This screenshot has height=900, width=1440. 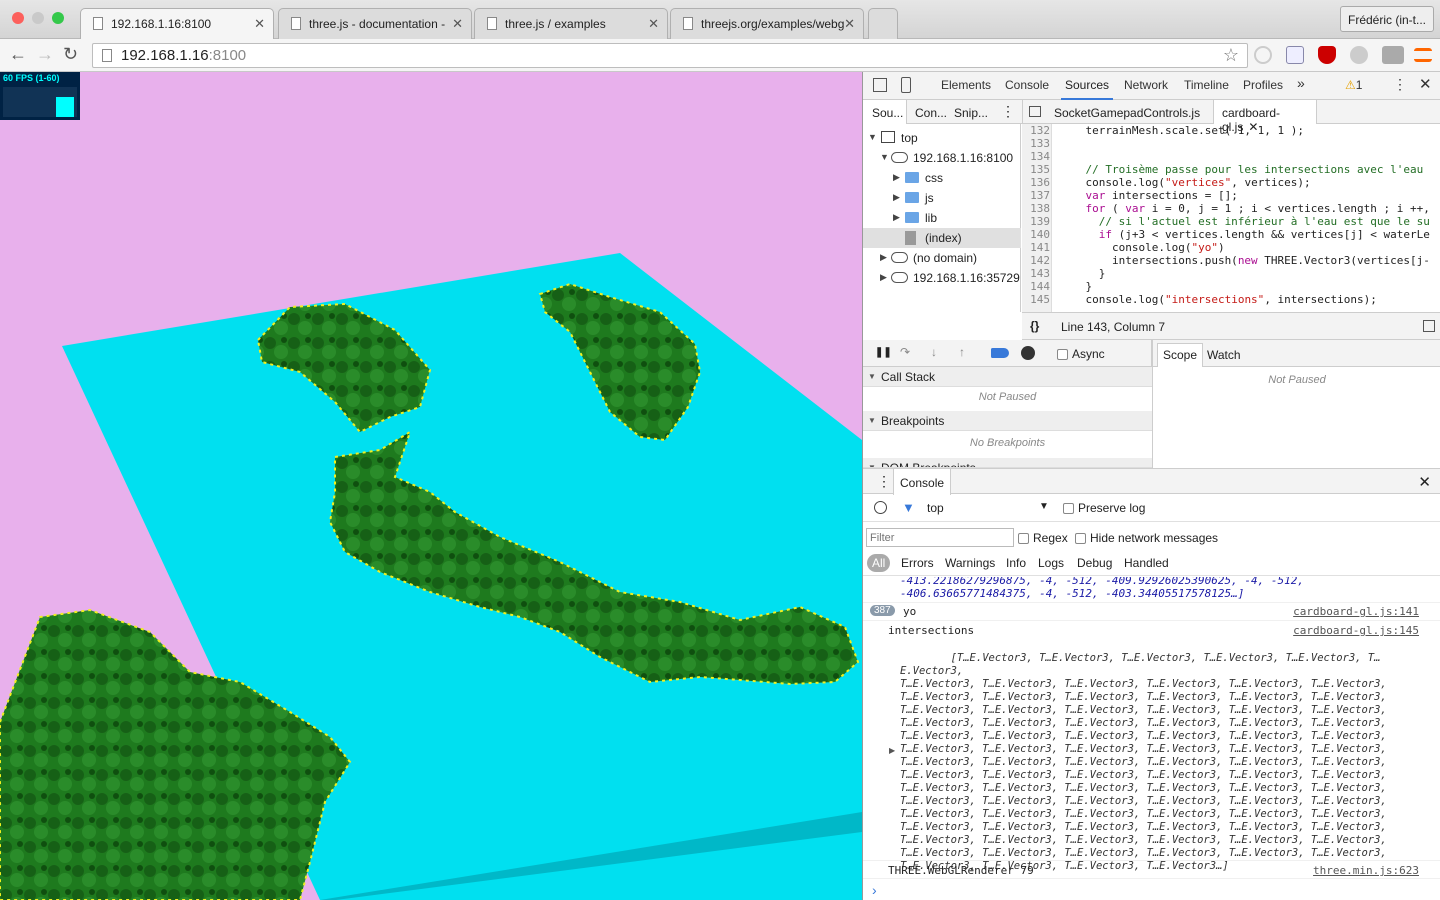 What do you see at coordinates (935, 508) in the screenshot?
I see `context-select: top` at bounding box center [935, 508].